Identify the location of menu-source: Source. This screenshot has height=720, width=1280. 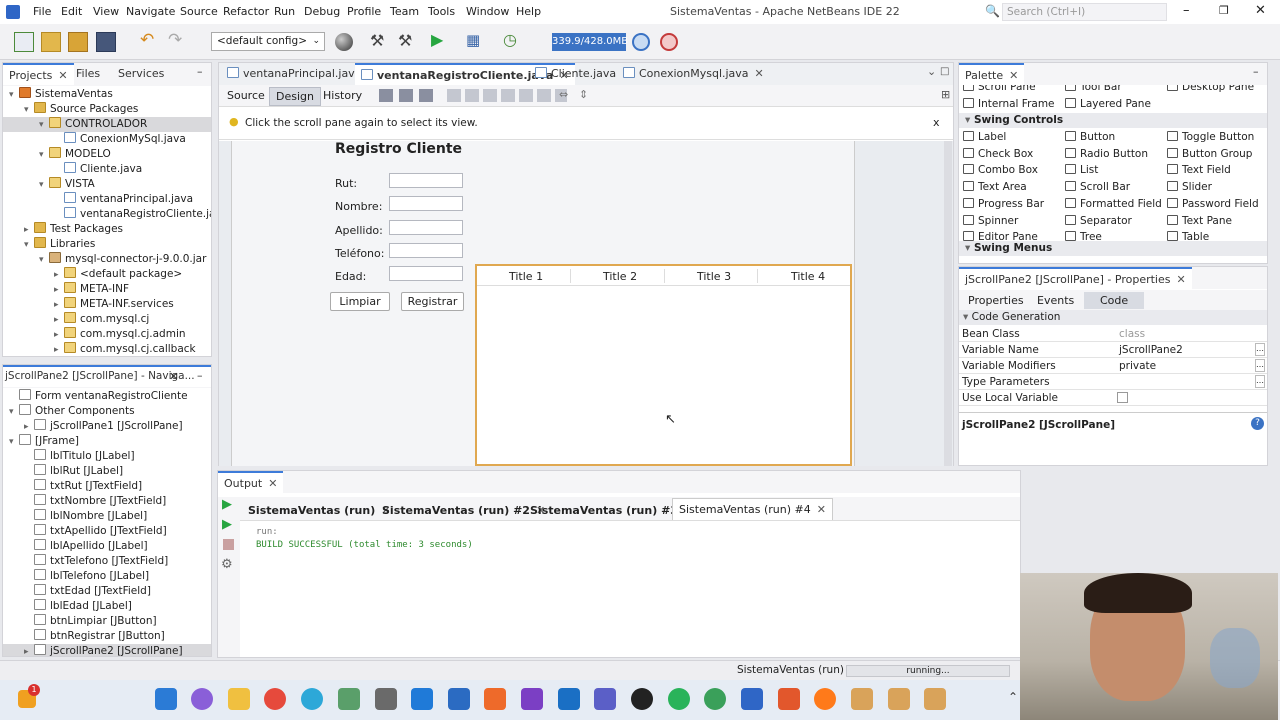
(199, 11).